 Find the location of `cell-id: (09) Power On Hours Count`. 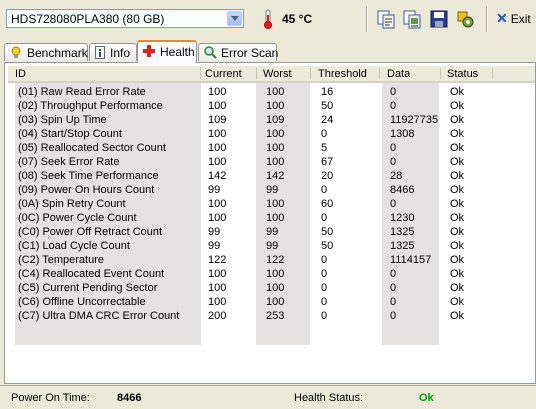

cell-id: (09) Power On Hours Count is located at coordinates (86, 190).